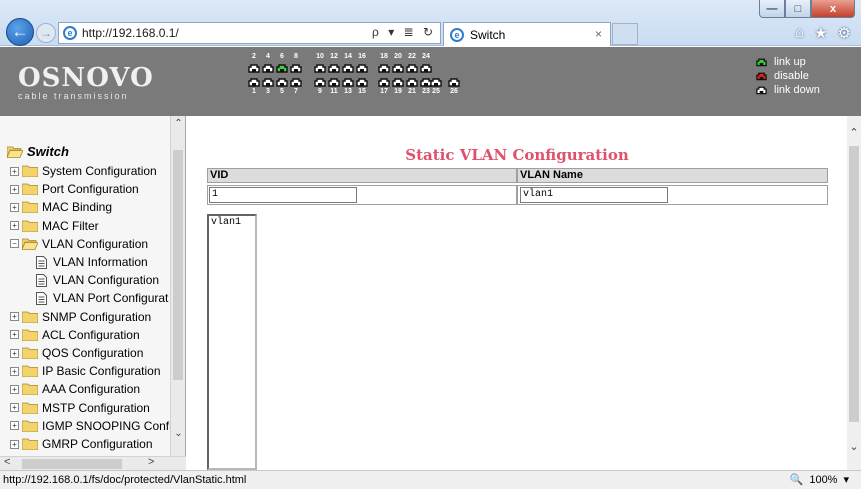 The width and height of the screenshot is (861, 489). What do you see at coordinates (81, 444) in the screenshot?
I see `sidebar-item-gmrp-configuration: + GMRP Configuration` at bounding box center [81, 444].